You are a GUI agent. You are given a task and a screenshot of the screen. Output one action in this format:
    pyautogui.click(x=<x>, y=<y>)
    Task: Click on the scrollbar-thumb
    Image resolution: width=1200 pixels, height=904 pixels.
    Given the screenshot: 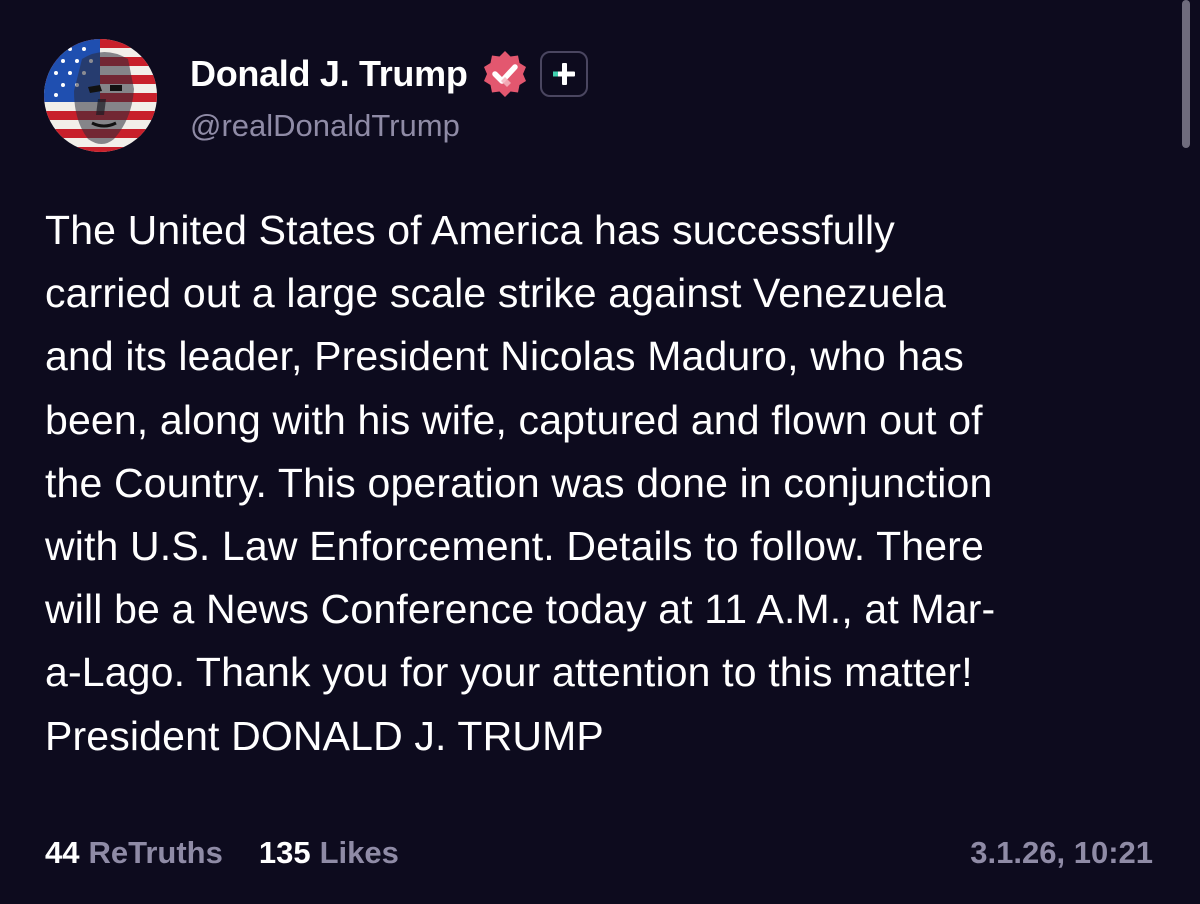 What is the action you would take?
    pyautogui.click(x=1186, y=74)
    